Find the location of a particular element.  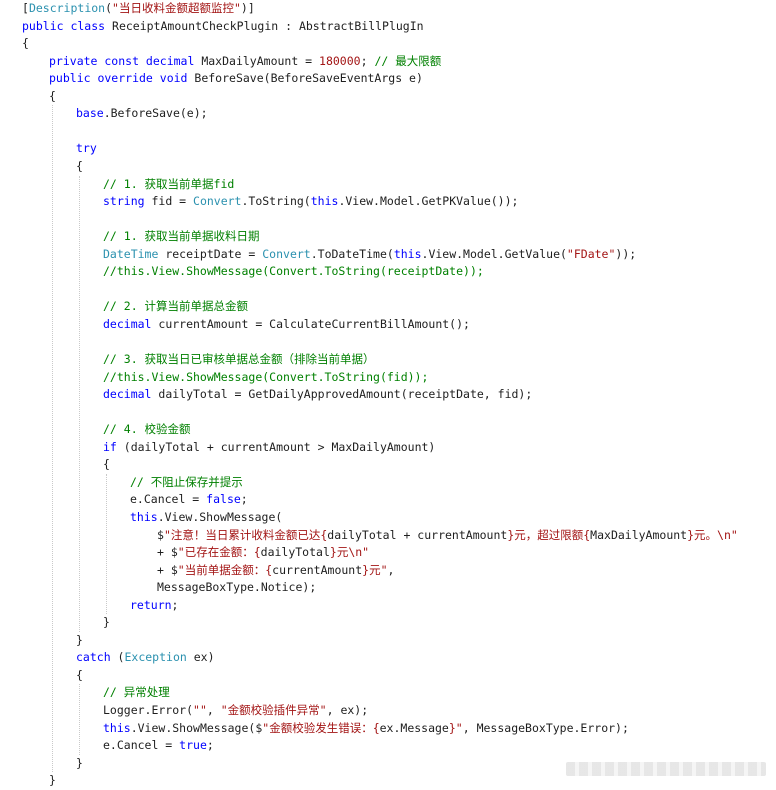

code-token: }元" is located at coordinates (375, 569).